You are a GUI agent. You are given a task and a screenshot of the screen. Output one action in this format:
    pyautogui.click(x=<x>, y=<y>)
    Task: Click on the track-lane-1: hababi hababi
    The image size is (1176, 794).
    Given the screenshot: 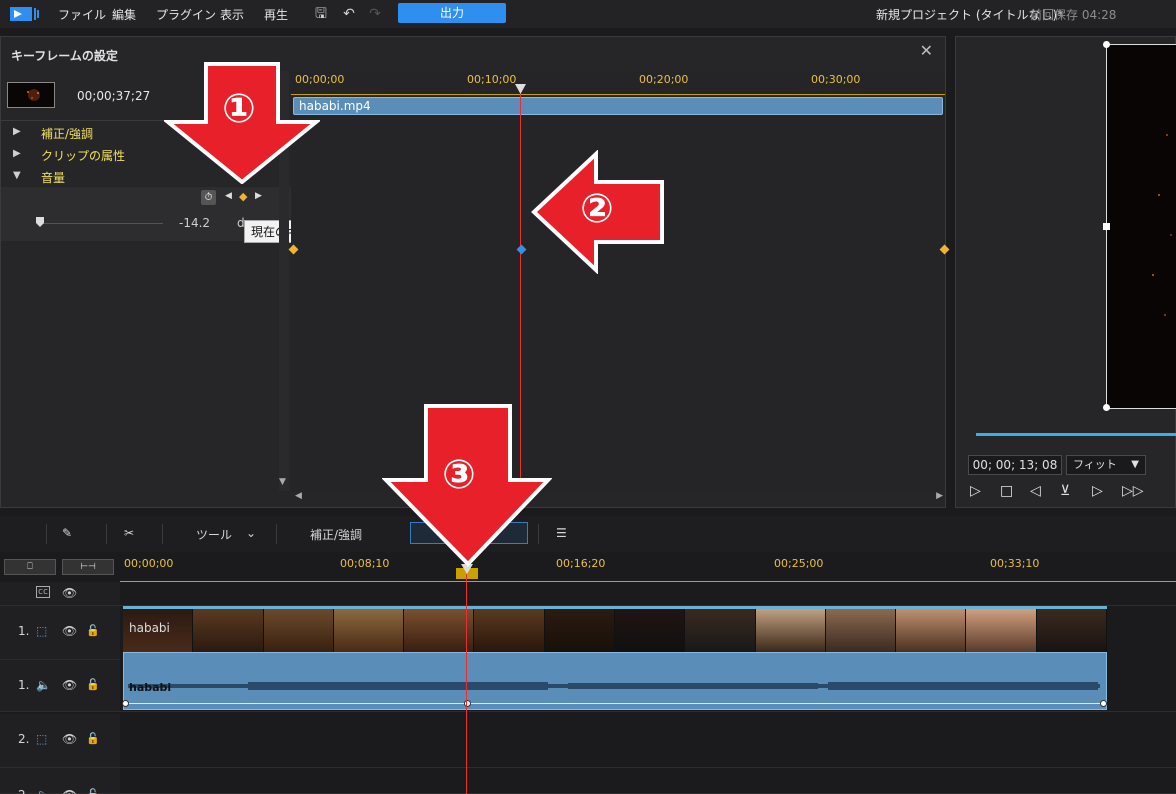 What is the action you would take?
    pyautogui.click(x=648, y=659)
    